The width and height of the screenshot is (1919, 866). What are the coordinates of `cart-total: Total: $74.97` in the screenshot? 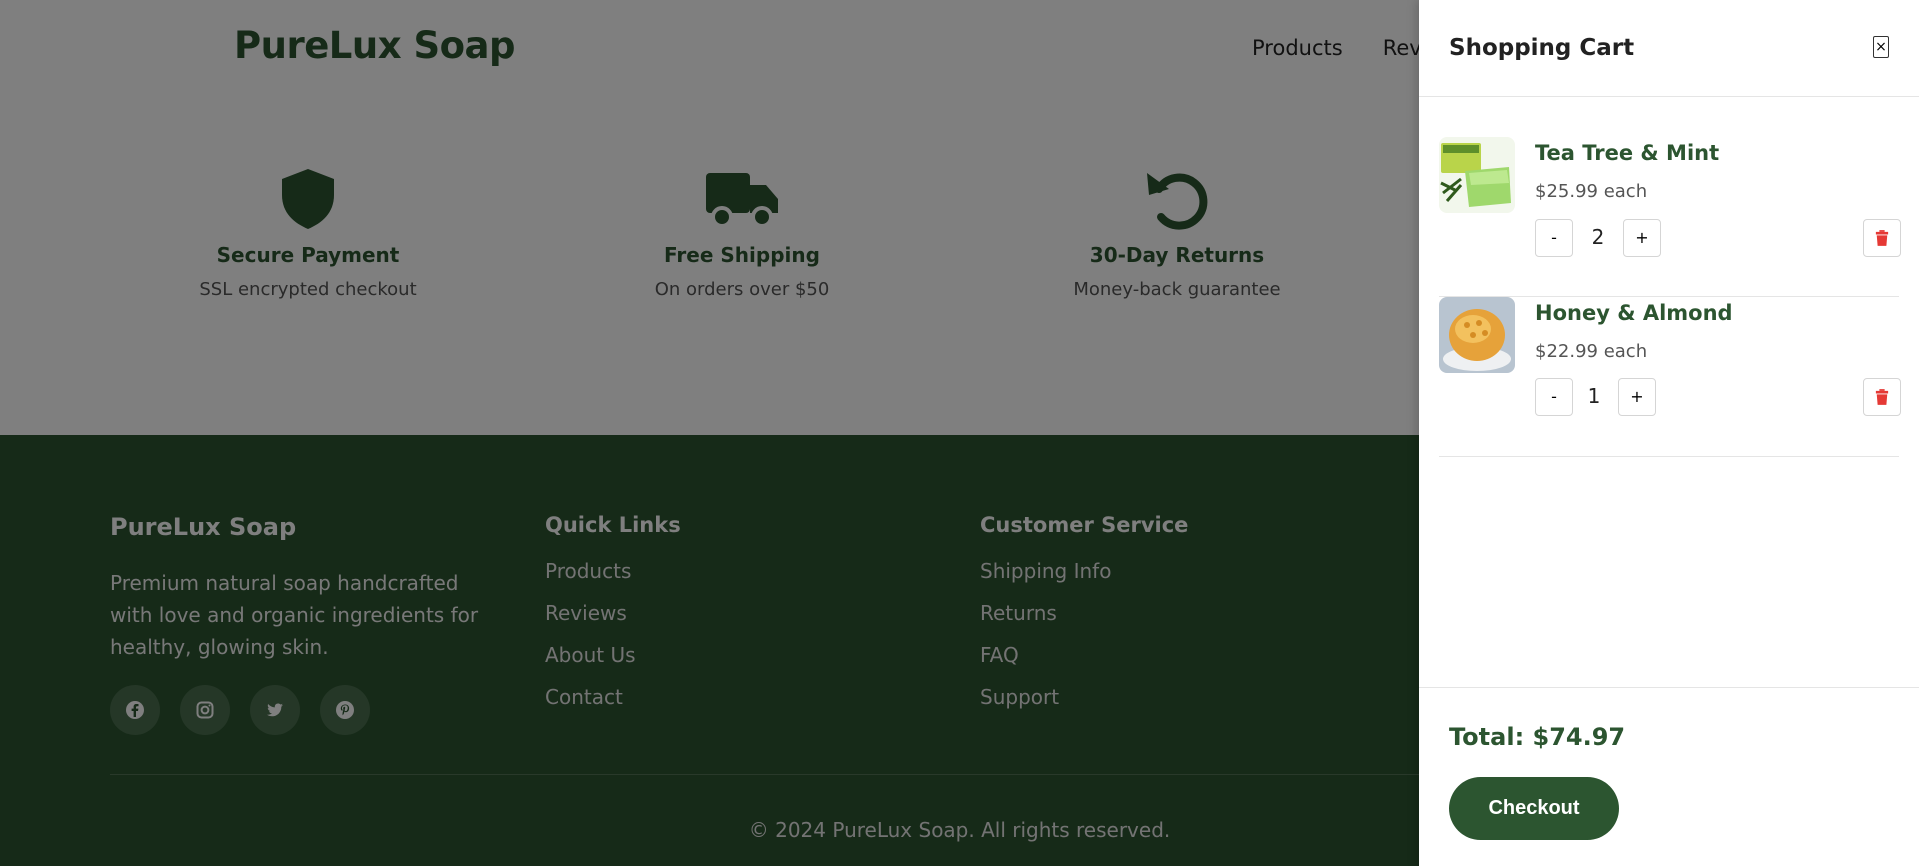 It's located at (1537, 737).